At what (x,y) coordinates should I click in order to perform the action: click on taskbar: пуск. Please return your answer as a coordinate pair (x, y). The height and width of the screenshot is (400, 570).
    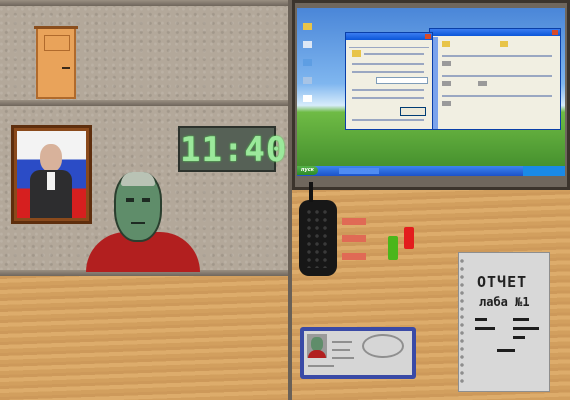
    Looking at the image, I should click on (431, 171).